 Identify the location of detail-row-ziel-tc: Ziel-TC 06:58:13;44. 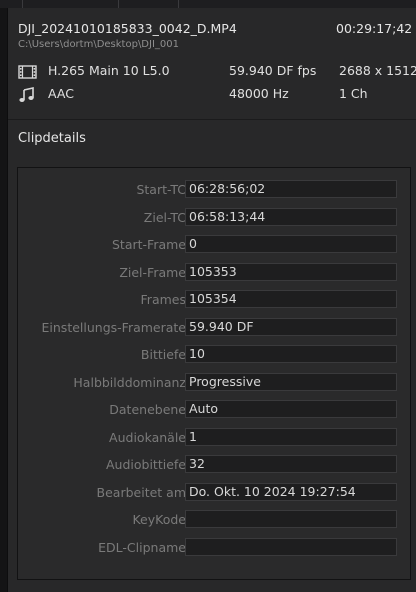
(214, 218).